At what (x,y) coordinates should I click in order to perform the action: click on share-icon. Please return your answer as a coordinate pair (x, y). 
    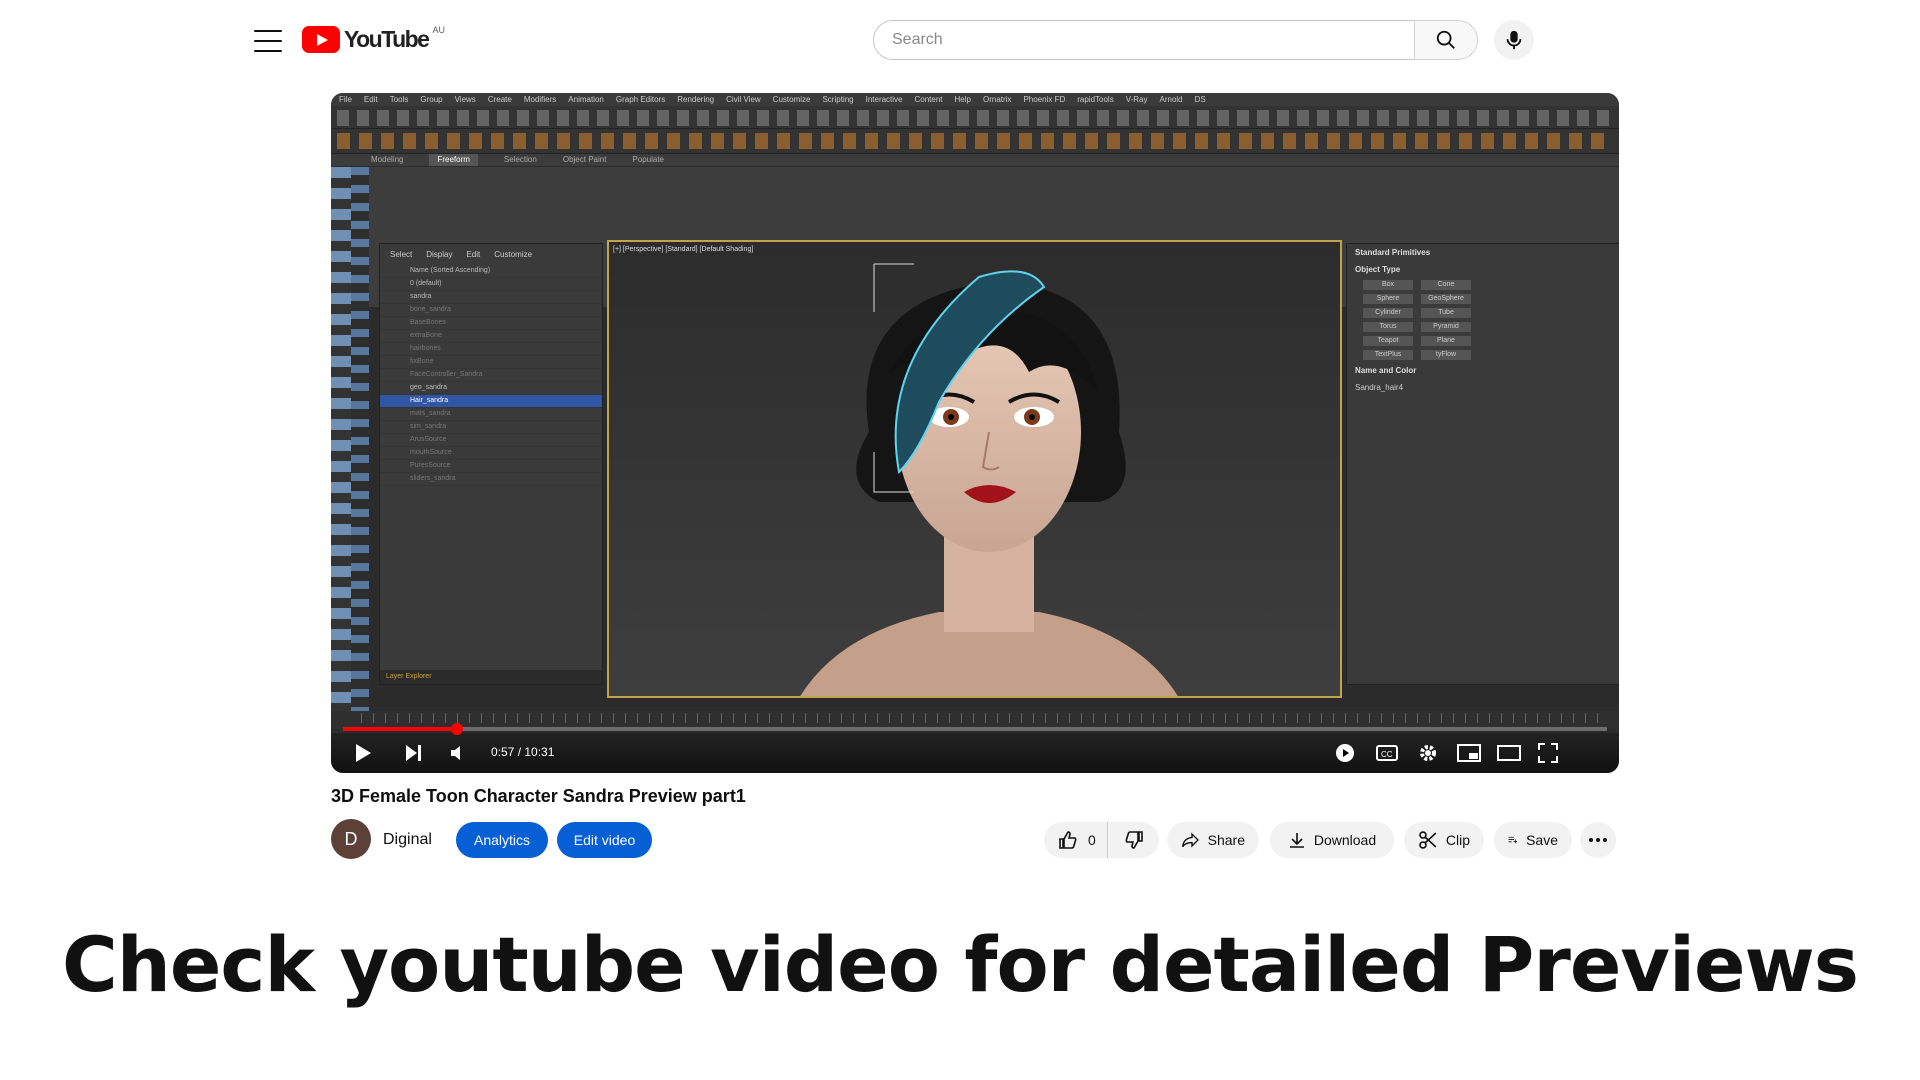
    Looking at the image, I should click on (1190, 840).